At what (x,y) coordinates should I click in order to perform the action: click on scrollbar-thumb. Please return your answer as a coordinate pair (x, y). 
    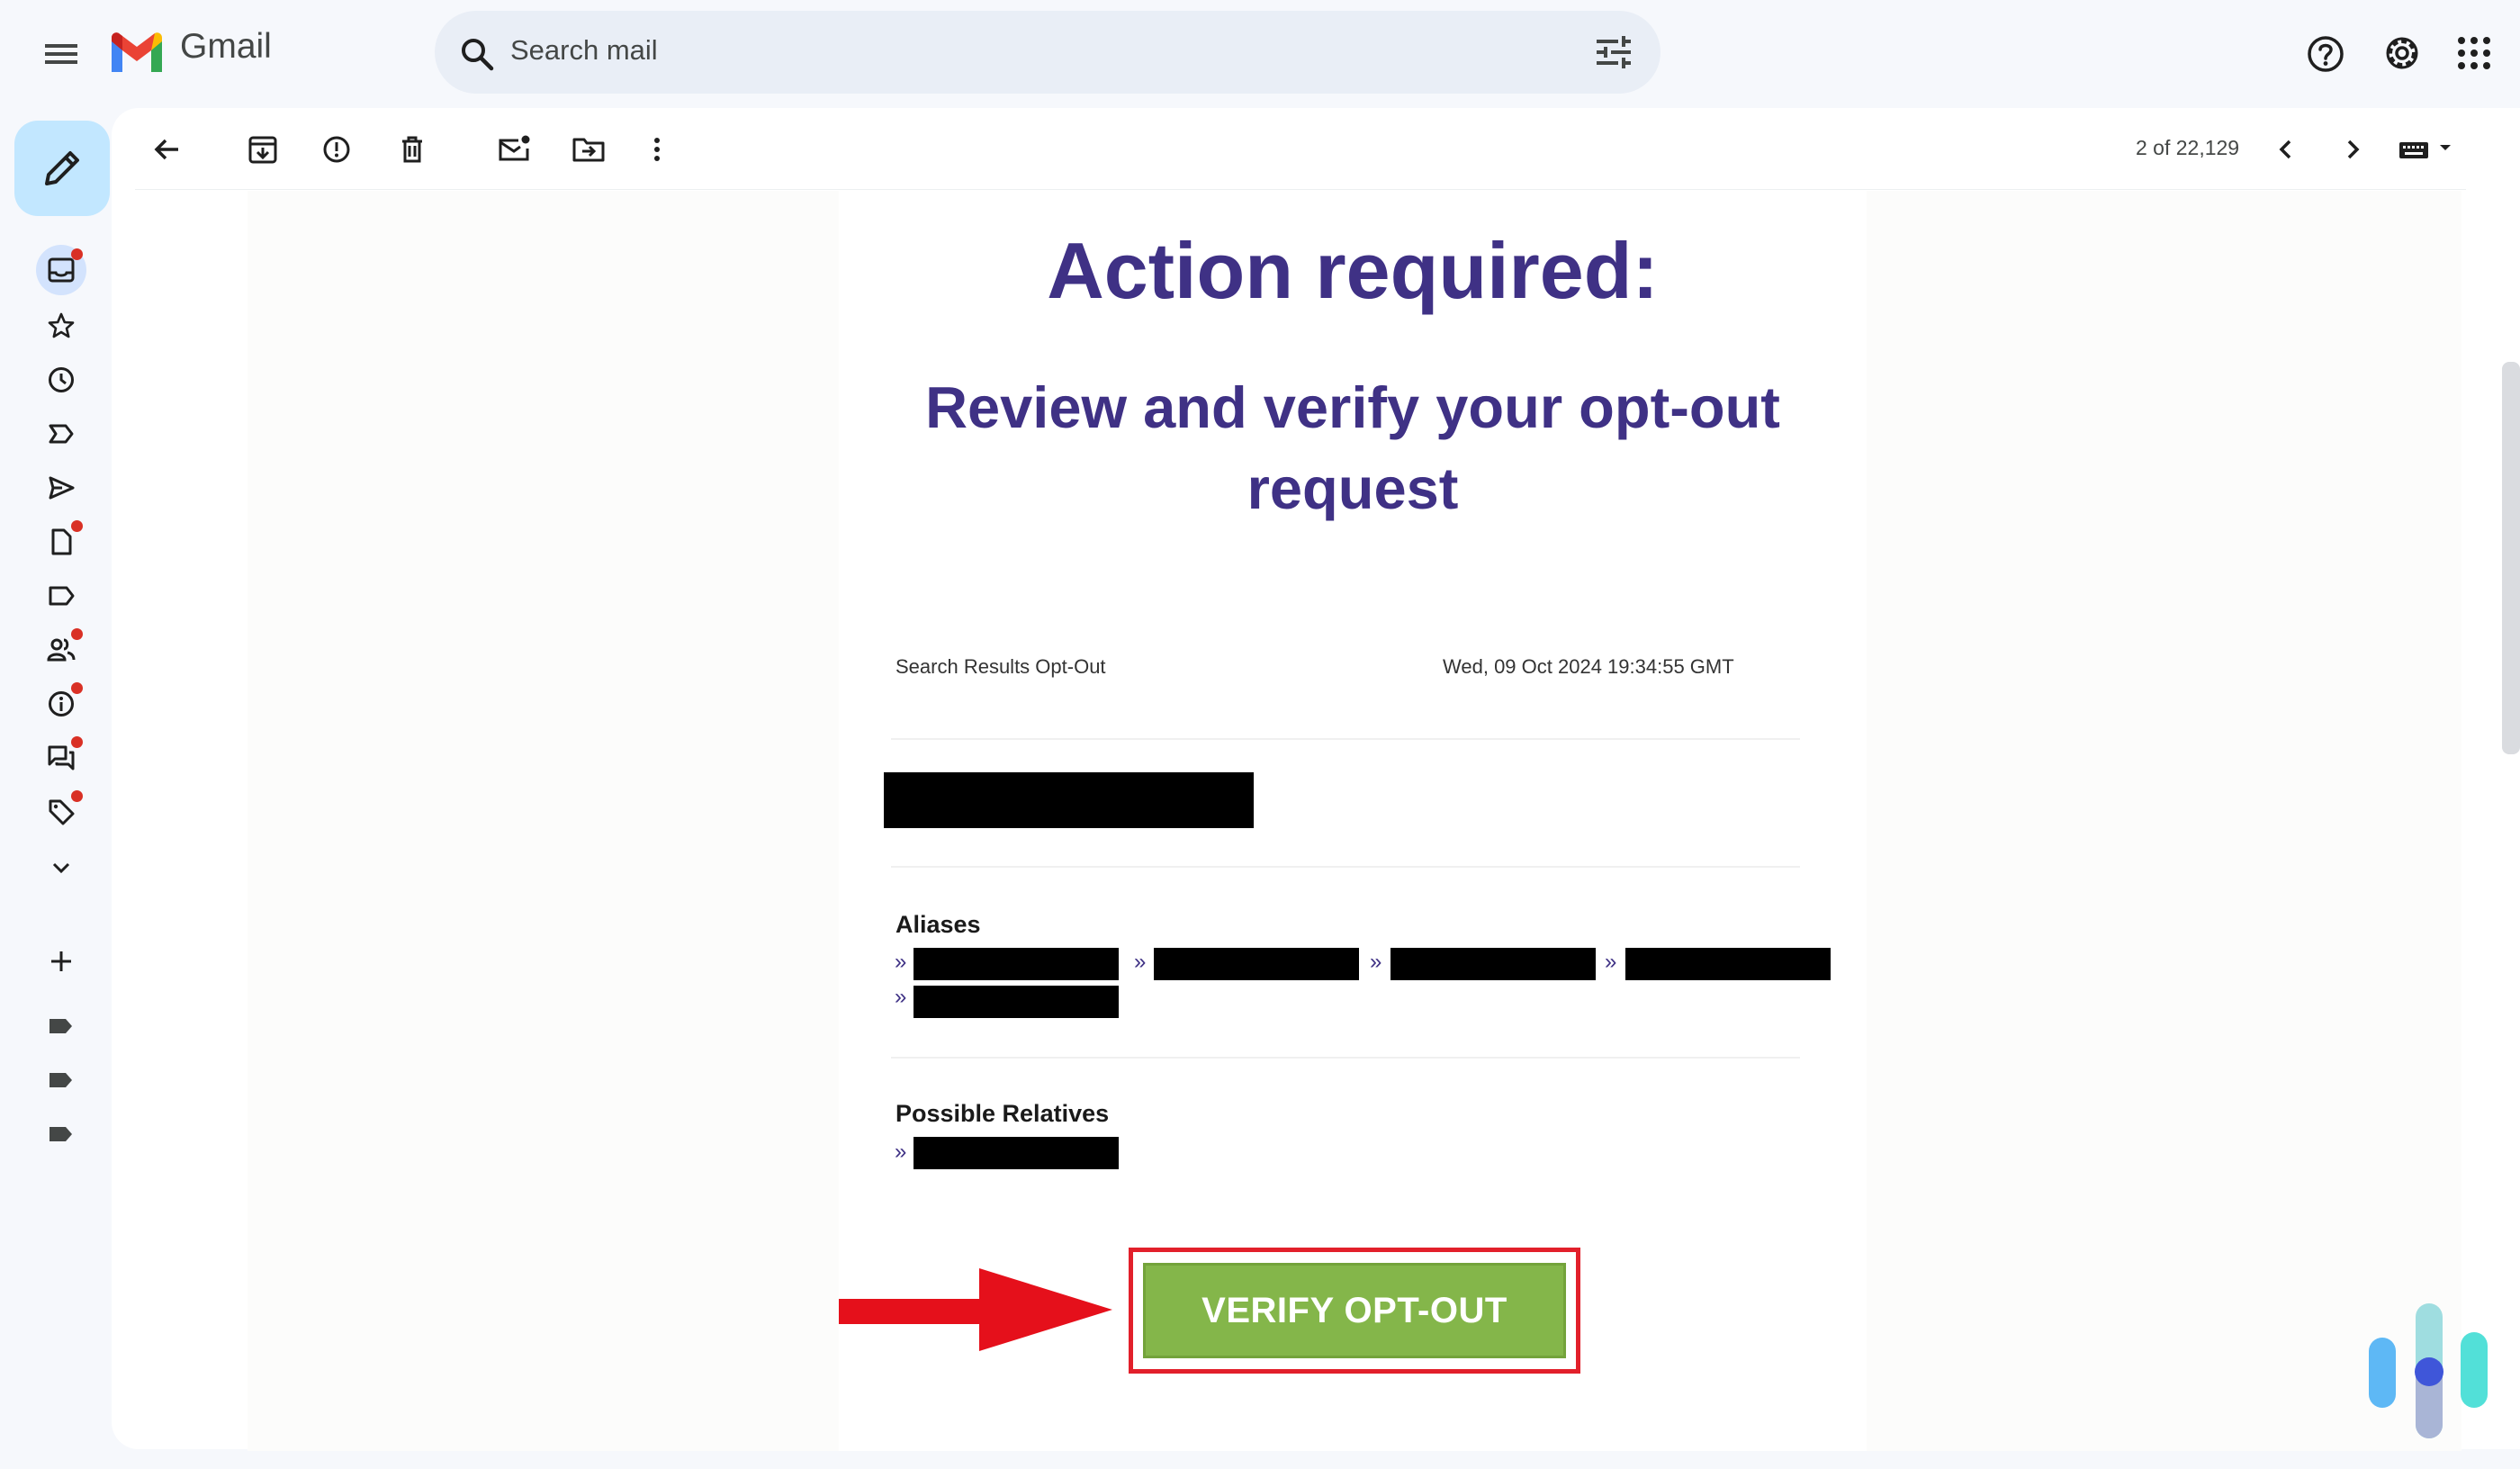
    Looking at the image, I should click on (2511, 558).